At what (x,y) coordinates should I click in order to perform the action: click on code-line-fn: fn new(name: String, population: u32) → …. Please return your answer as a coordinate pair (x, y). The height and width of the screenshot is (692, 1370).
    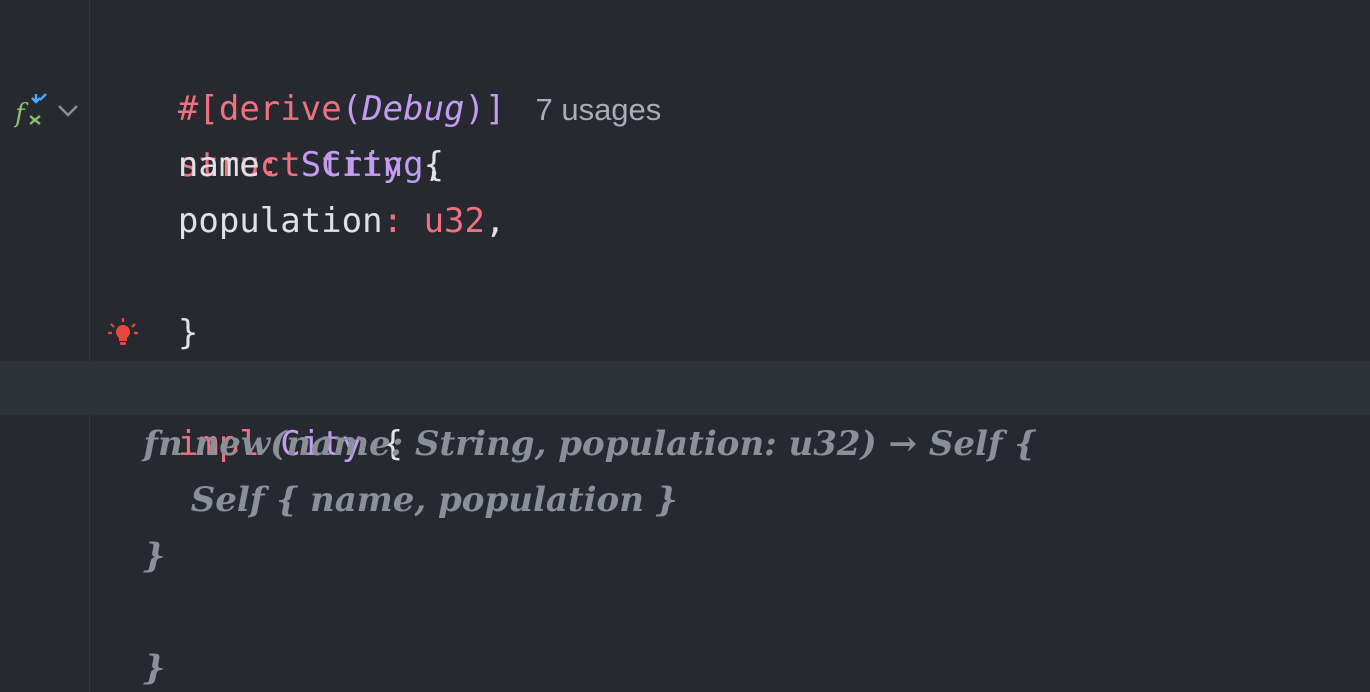
    Looking at the image, I should click on (566, 444).